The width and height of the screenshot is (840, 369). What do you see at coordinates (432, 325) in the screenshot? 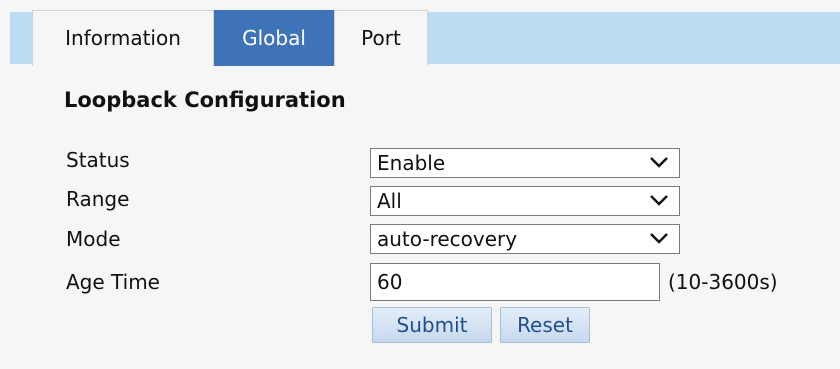
I see `submit-button: Submit` at bounding box center [432, 325].